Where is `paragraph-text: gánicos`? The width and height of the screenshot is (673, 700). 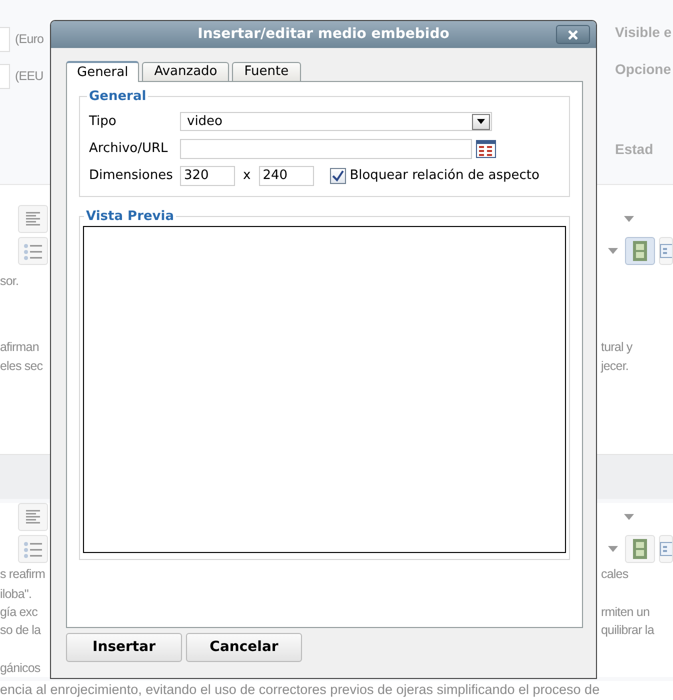
paragraph-text: gánicos is located at coordinates (20, 668).